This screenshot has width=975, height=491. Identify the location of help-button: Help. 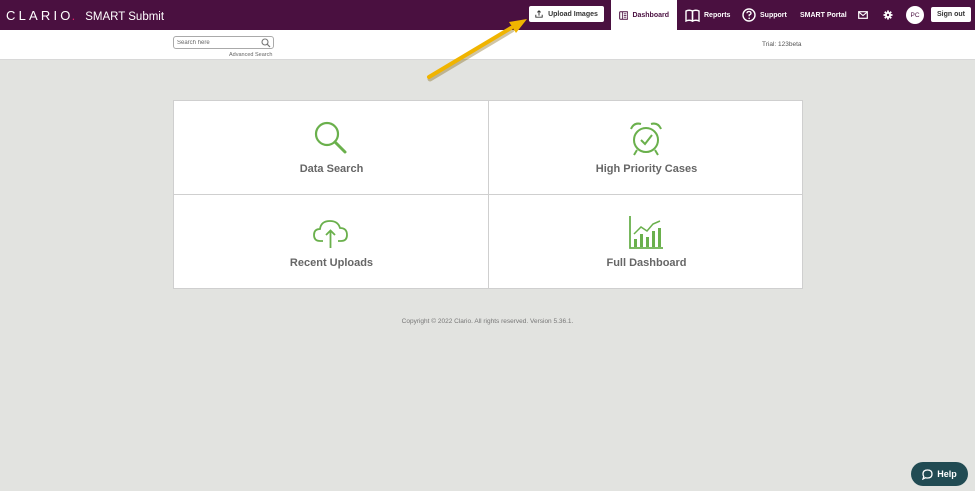
(939, 474).